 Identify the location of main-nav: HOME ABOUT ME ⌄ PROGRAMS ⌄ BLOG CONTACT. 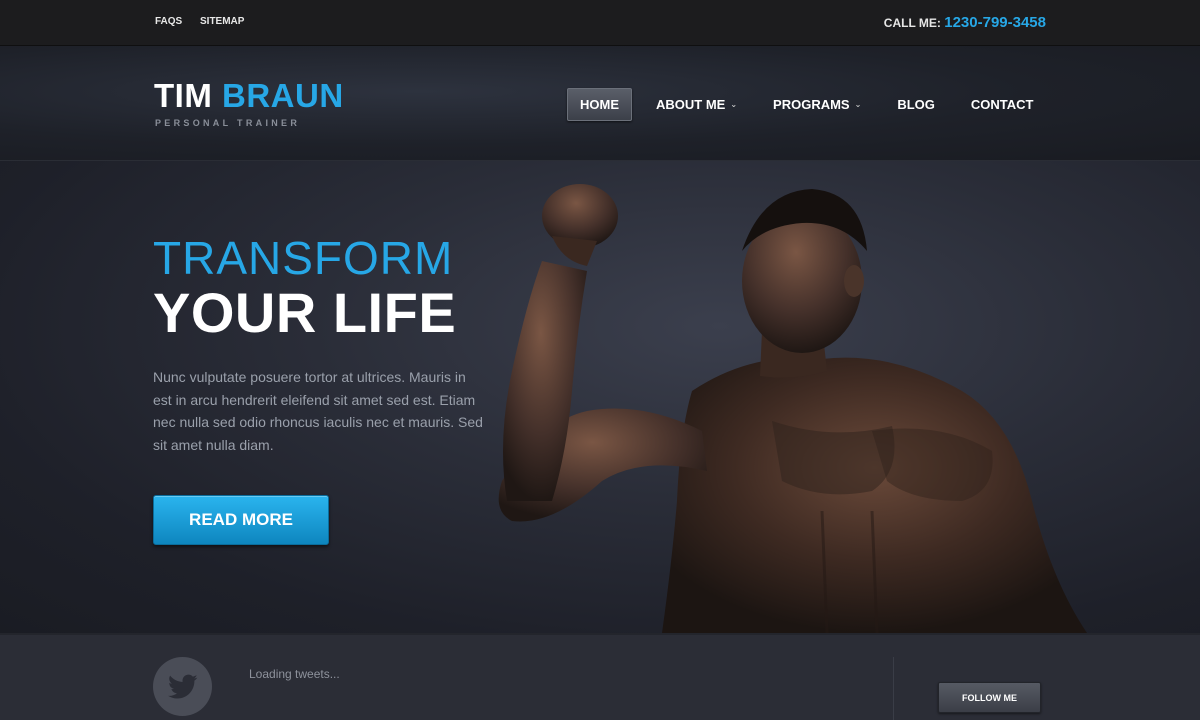
(812, 104).